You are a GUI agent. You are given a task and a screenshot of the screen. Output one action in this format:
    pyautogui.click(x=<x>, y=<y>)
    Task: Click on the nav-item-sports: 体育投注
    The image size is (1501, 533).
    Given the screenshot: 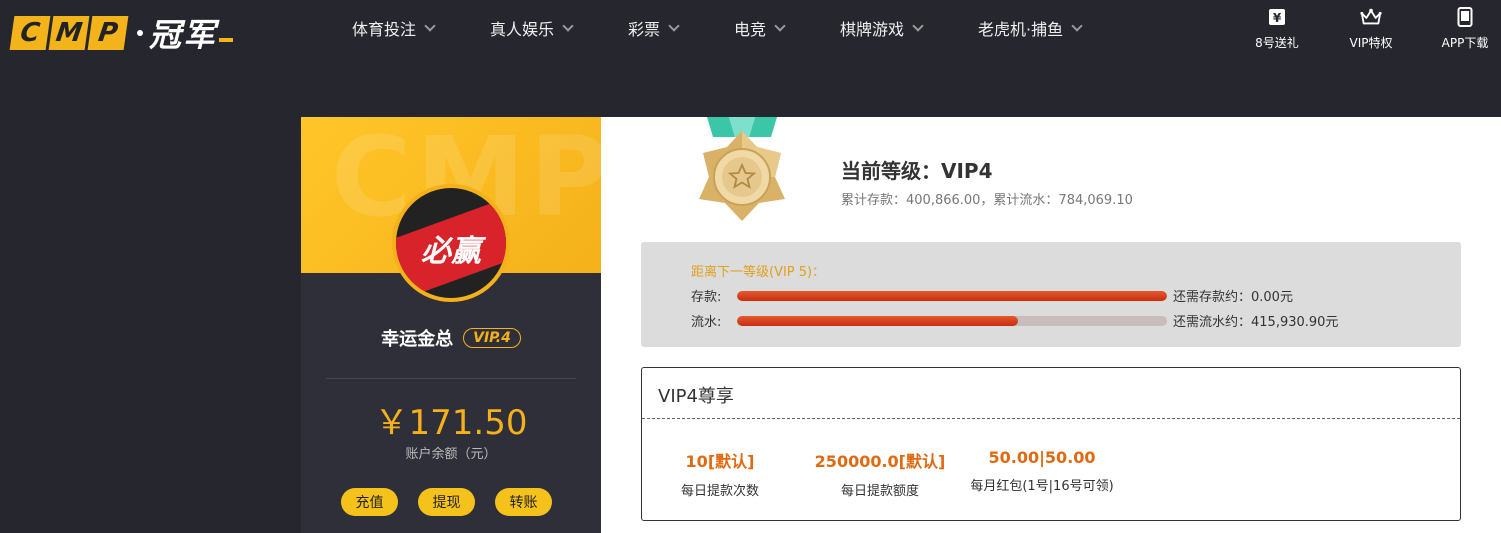 What is the action you would take?
    pyautogui.click(x=421, y=28)
    